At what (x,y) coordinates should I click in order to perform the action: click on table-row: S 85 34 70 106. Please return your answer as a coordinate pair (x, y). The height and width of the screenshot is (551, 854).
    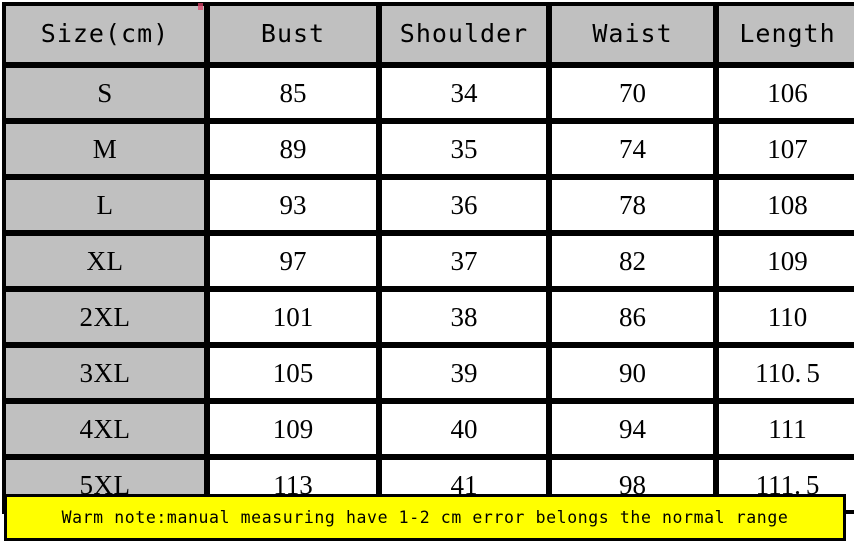
    Looking at the image, I should click on (429, 93).